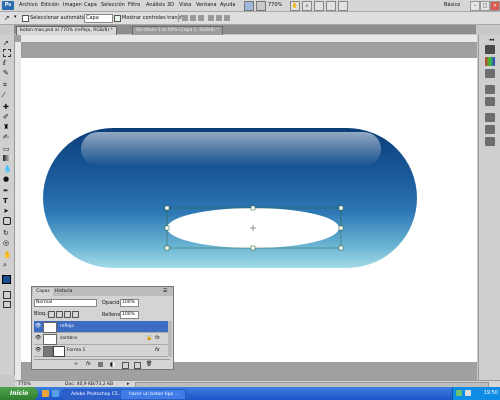 Image resolution: width=500 pixels, height=400 pixels. Describe the element at coordinates (15, 17) in the screenshot. I see `tool-preset-chevron-icon: ▾` at that location.